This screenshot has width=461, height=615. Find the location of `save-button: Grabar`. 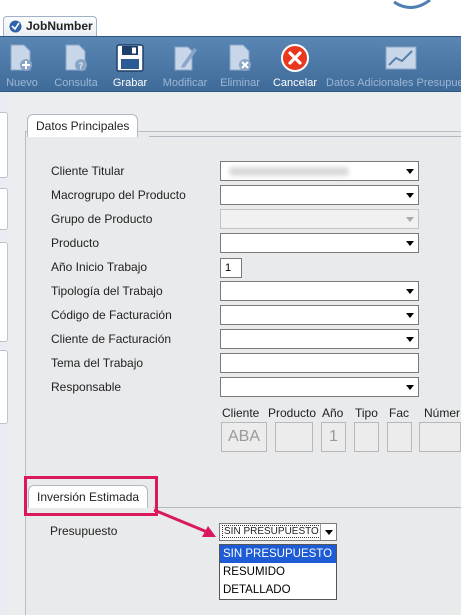

save-button: Grabar is located at coordinates (130, 65).